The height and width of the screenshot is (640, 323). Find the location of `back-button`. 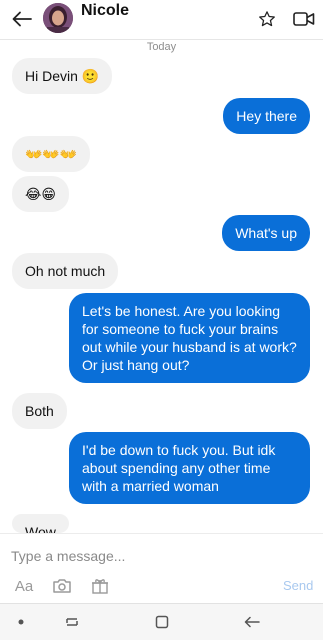

back-button is located at coordinates (22, 19).